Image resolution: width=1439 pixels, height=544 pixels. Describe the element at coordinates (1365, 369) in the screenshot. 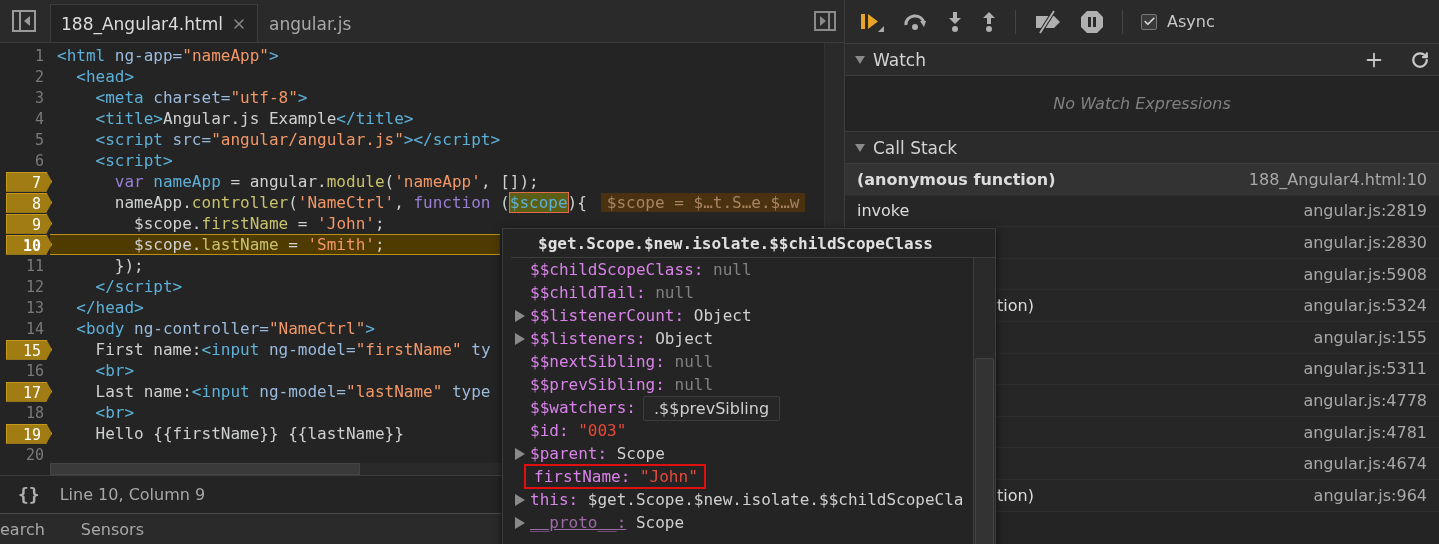

I see `source-location: angular.js:5311` at that location.